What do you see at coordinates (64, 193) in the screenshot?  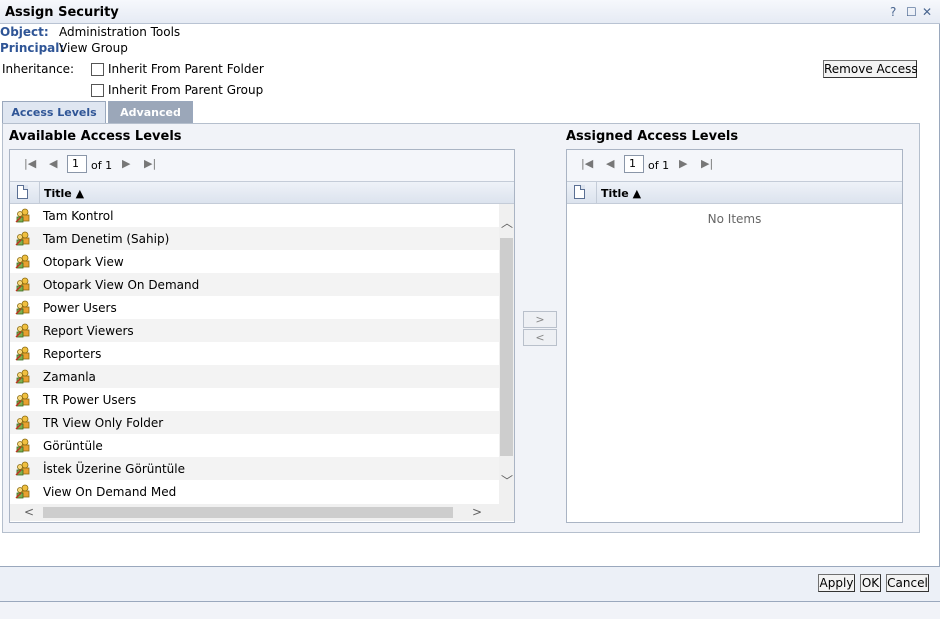 I see `available-title-column: Title ▲` at bounding box center [64, 193].